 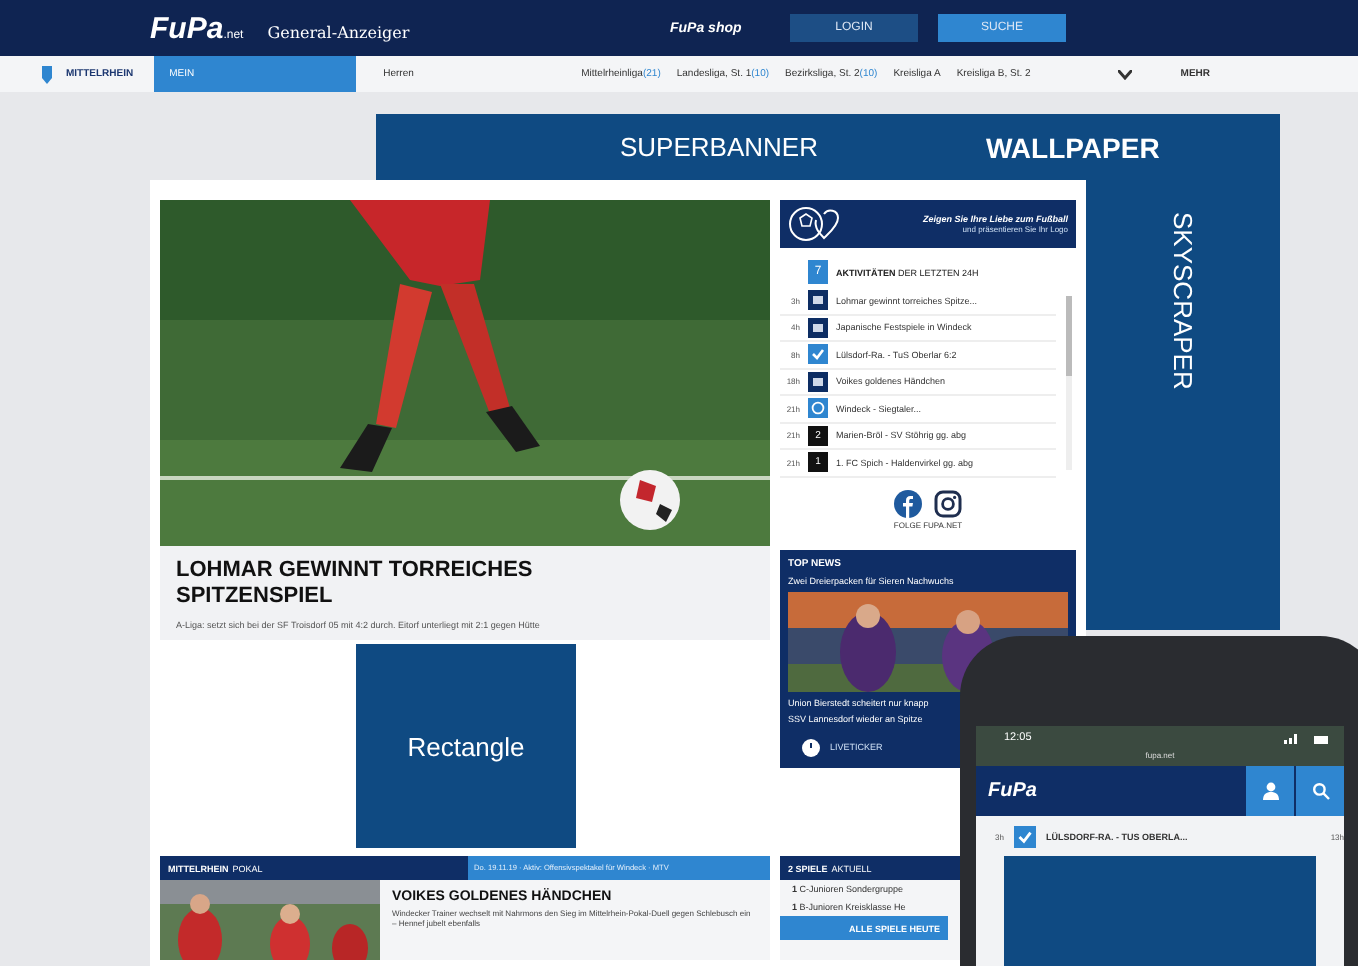 What do you see at coordinates (1306, 738) in the screenshot?
I see `status-icons` at bounding box center [1306, 738].